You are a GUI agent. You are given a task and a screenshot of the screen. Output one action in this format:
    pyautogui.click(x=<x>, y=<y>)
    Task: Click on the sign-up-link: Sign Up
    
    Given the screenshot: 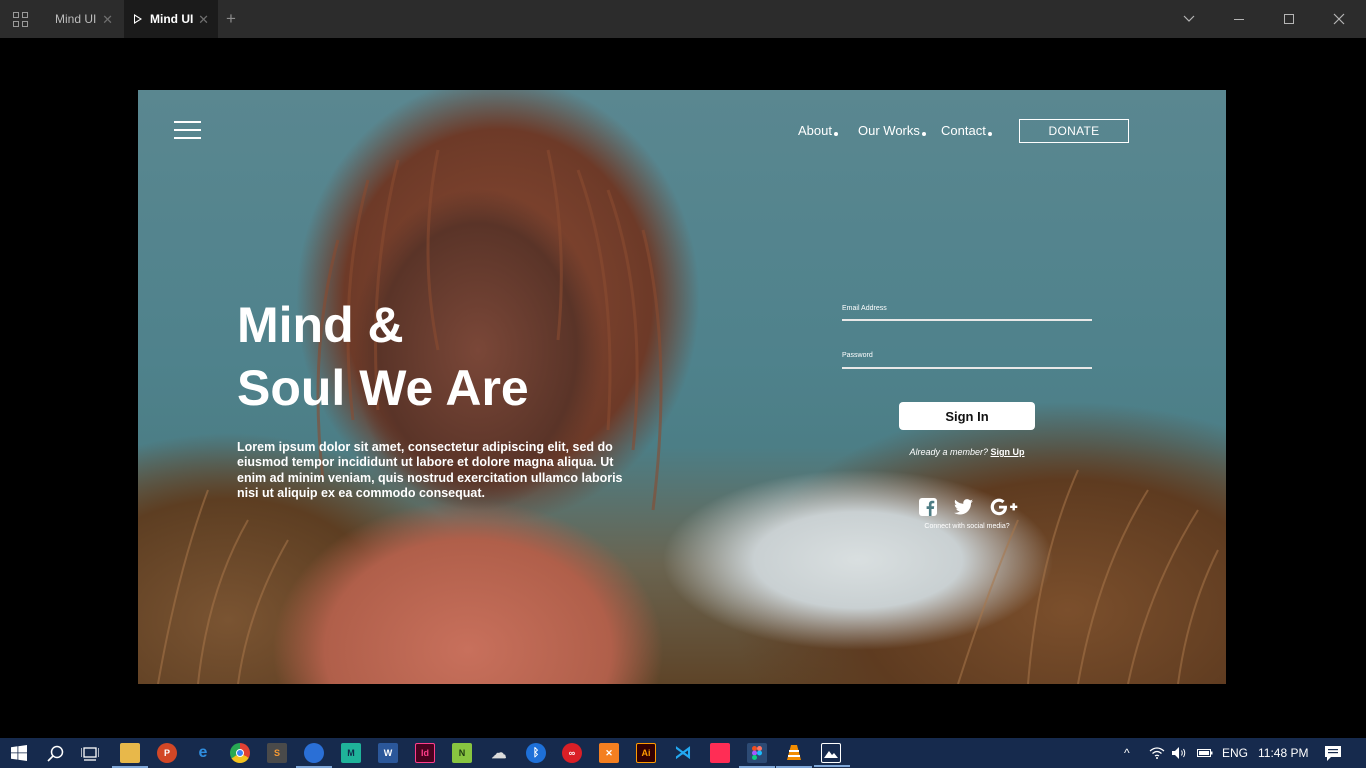 What is the action you would take?
    pyautogui.click(x=1008, y=452)
    